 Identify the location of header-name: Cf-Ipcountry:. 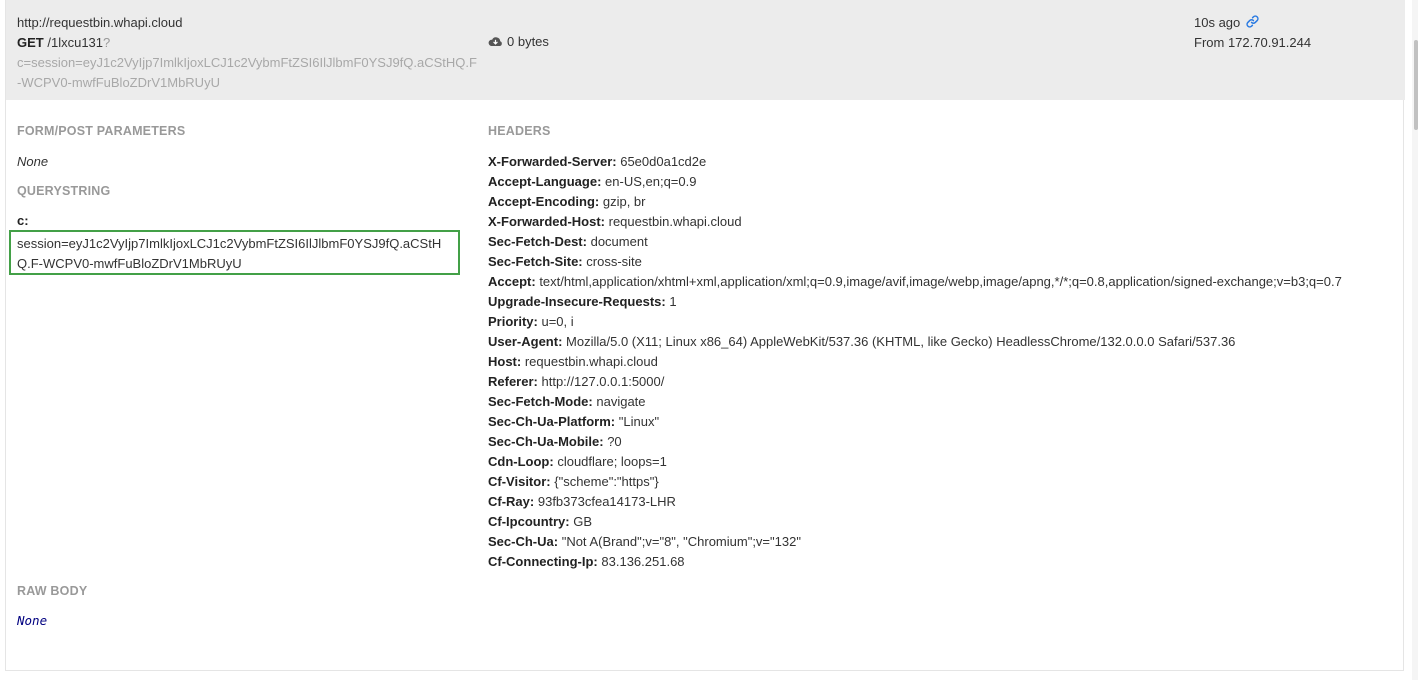
(529, 521).